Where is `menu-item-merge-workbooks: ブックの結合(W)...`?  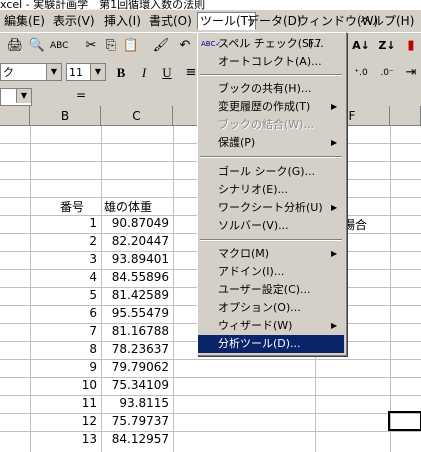
menu-item-merge-workbooks: ブックの結合(W)... is located at coordinates (266, 124).